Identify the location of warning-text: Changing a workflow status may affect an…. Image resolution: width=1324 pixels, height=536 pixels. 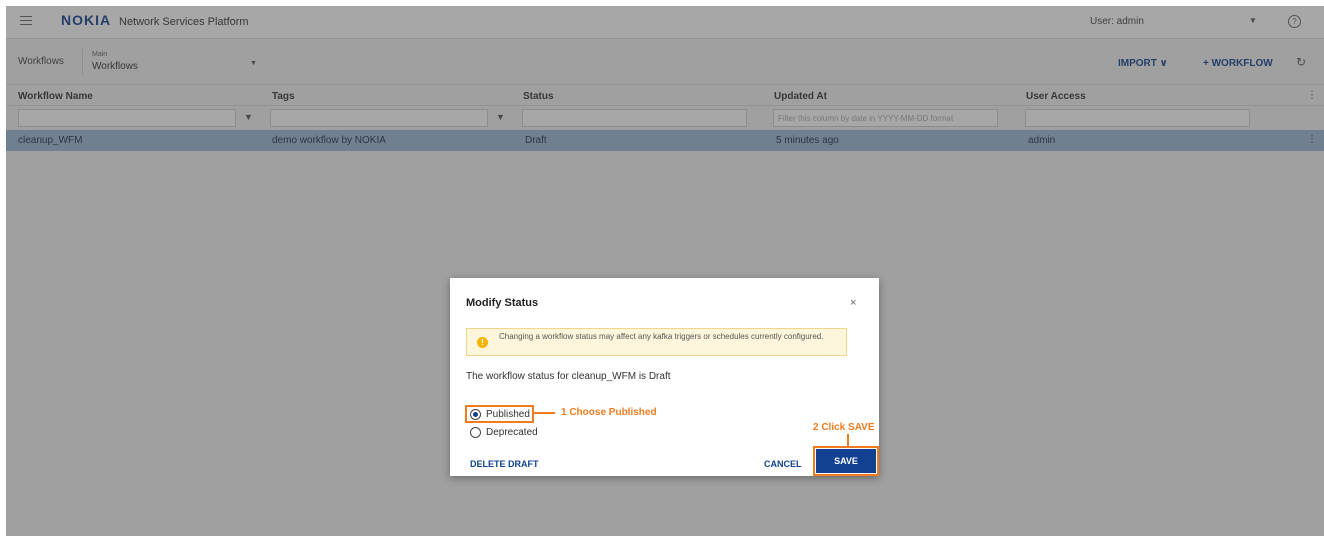
(661, 336).